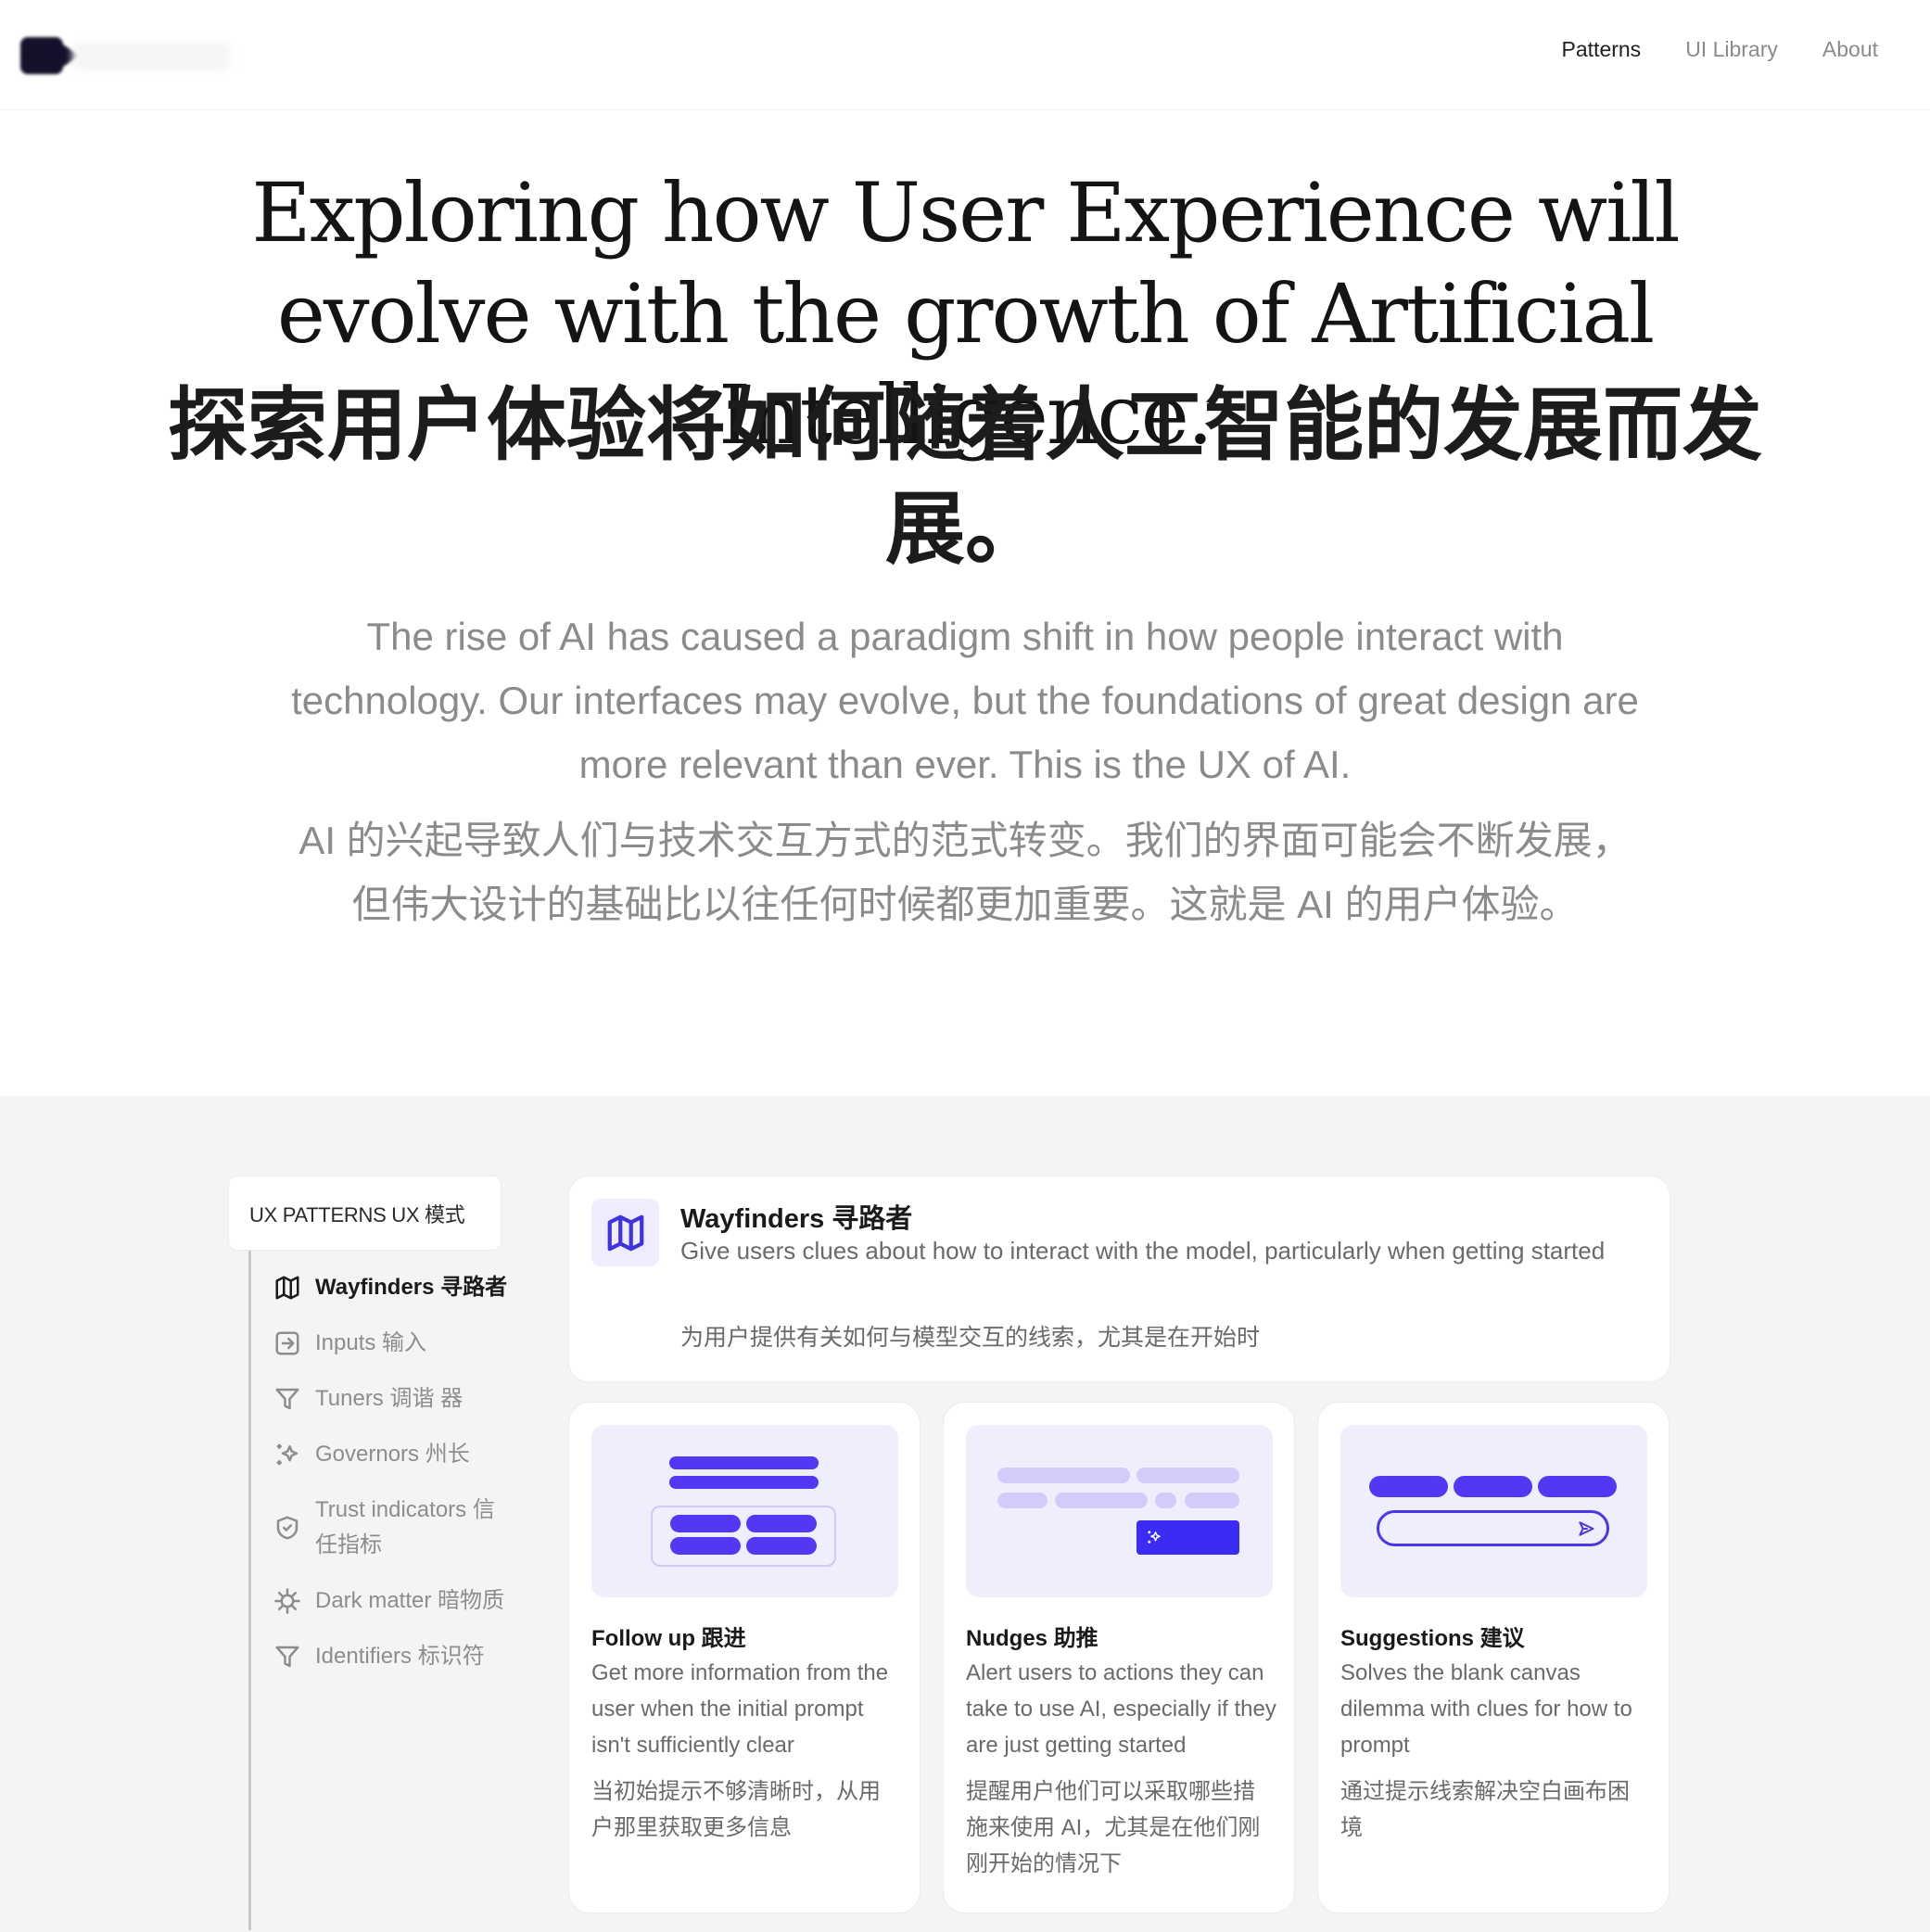 Image resolution: width=1930 pixels, height=1932 pixels. What do you see at coordinates (1187, 1537) in the screenshot?
I see `illustration-ai-button` at bounding box center [1187, 1537].